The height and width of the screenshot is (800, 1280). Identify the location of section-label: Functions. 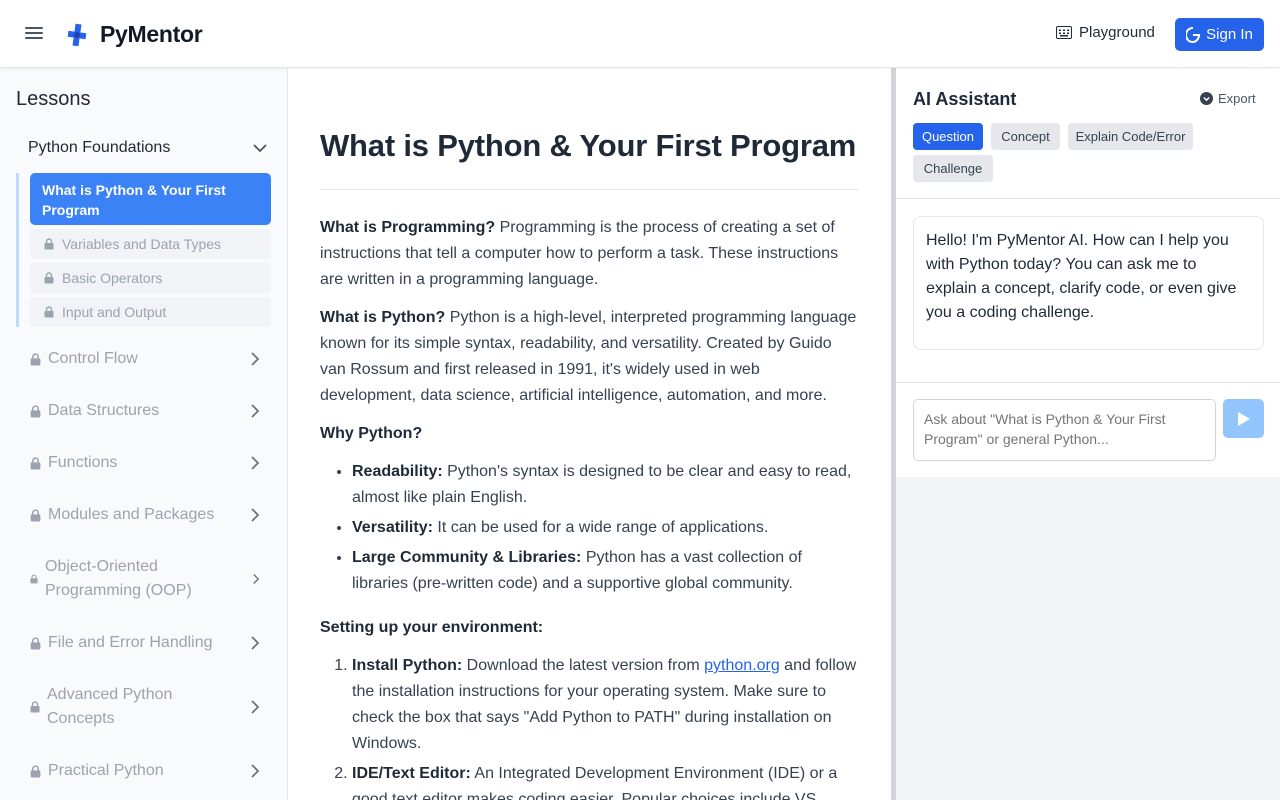
(83, 462).